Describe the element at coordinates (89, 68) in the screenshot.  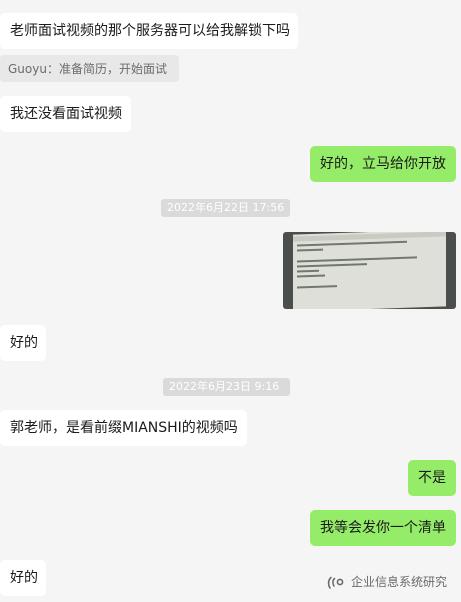
I see `quoted-message: Guoyu：准备简历，开始面试` at that location.